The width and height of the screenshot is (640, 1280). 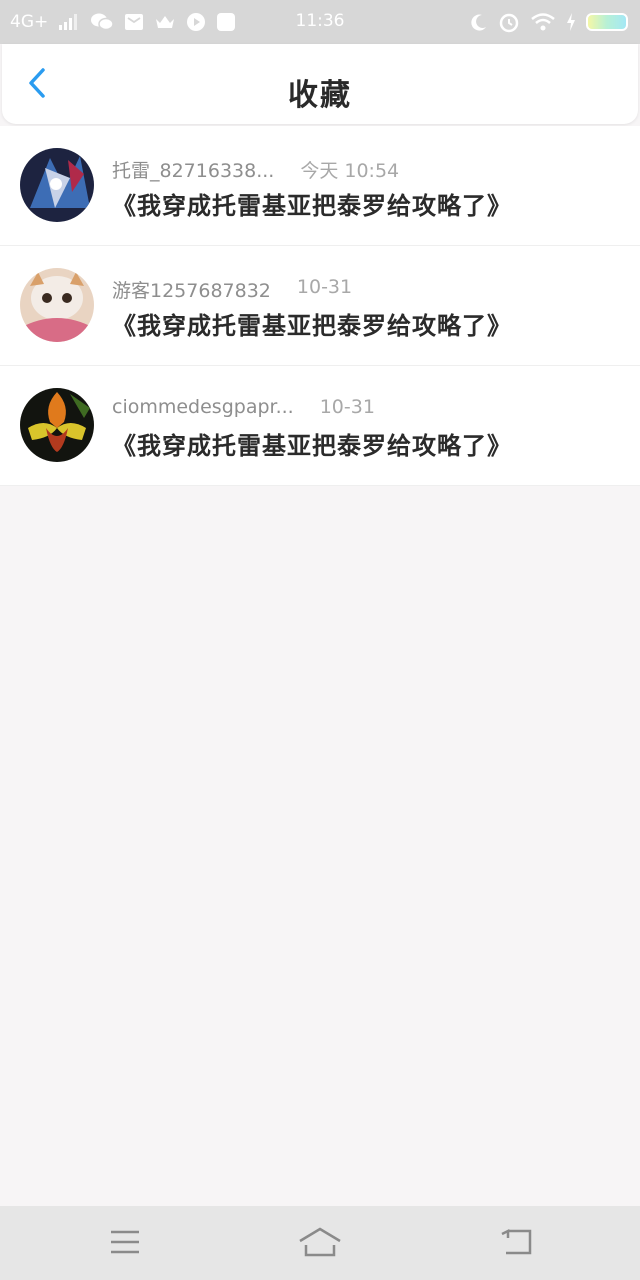 I want to click on timestamp: 今天 10:54, so click(x=350, y=171).